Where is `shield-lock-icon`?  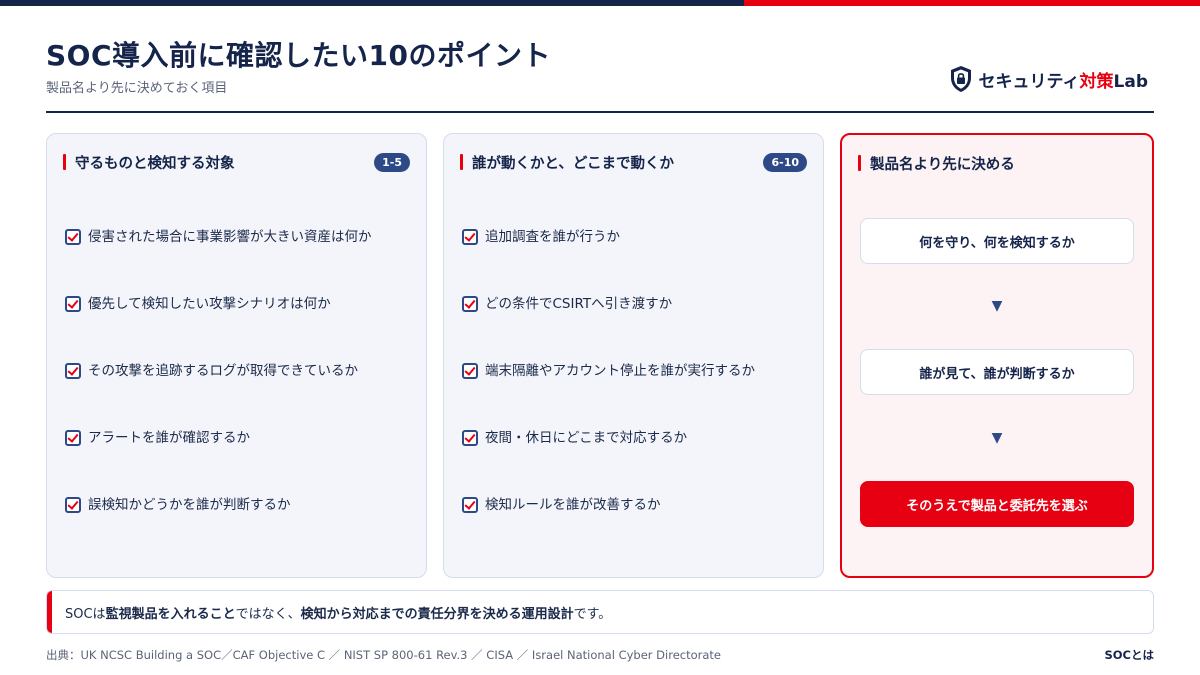 shield-lock-icon is located at coordinates (960, 79).